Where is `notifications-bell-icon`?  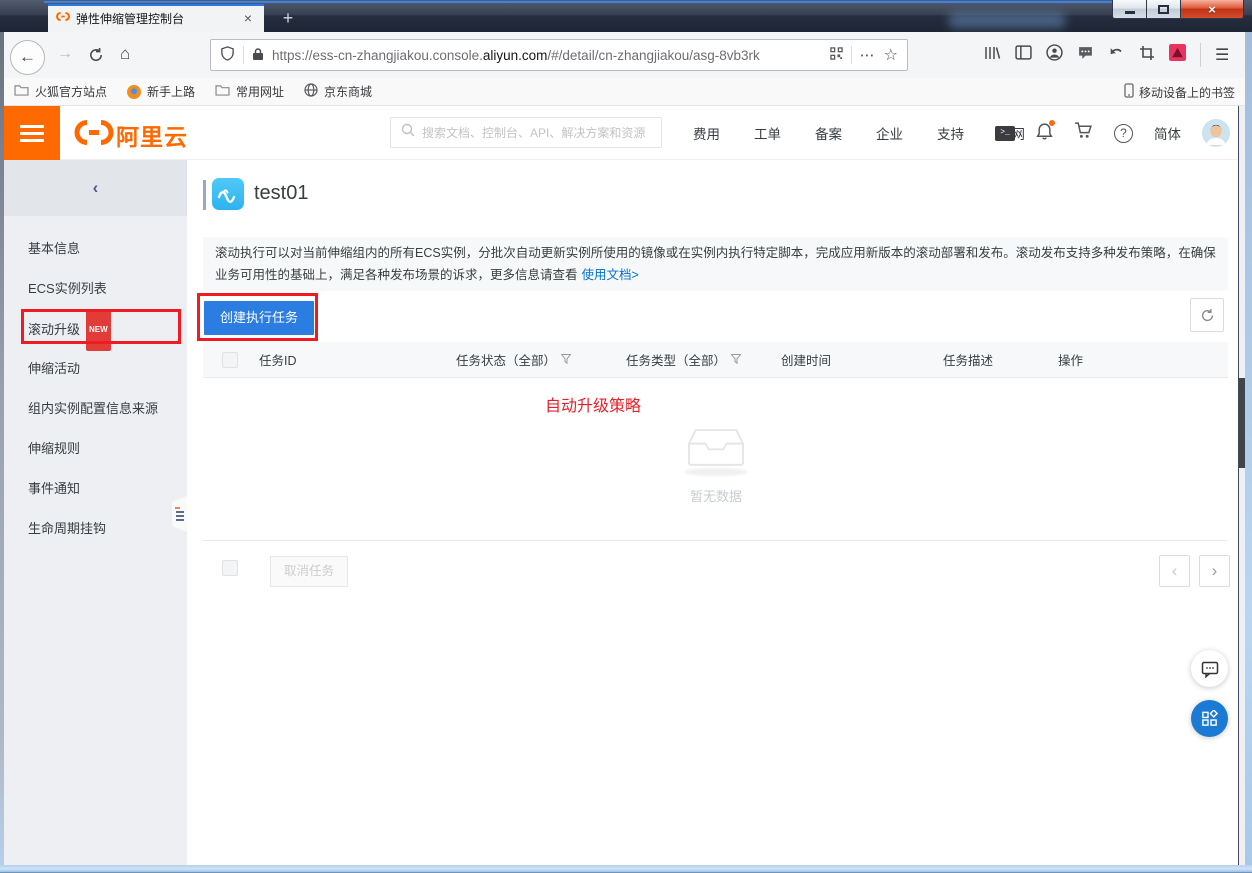 notifications-bell-icon is located at coordinates (1045, 132).